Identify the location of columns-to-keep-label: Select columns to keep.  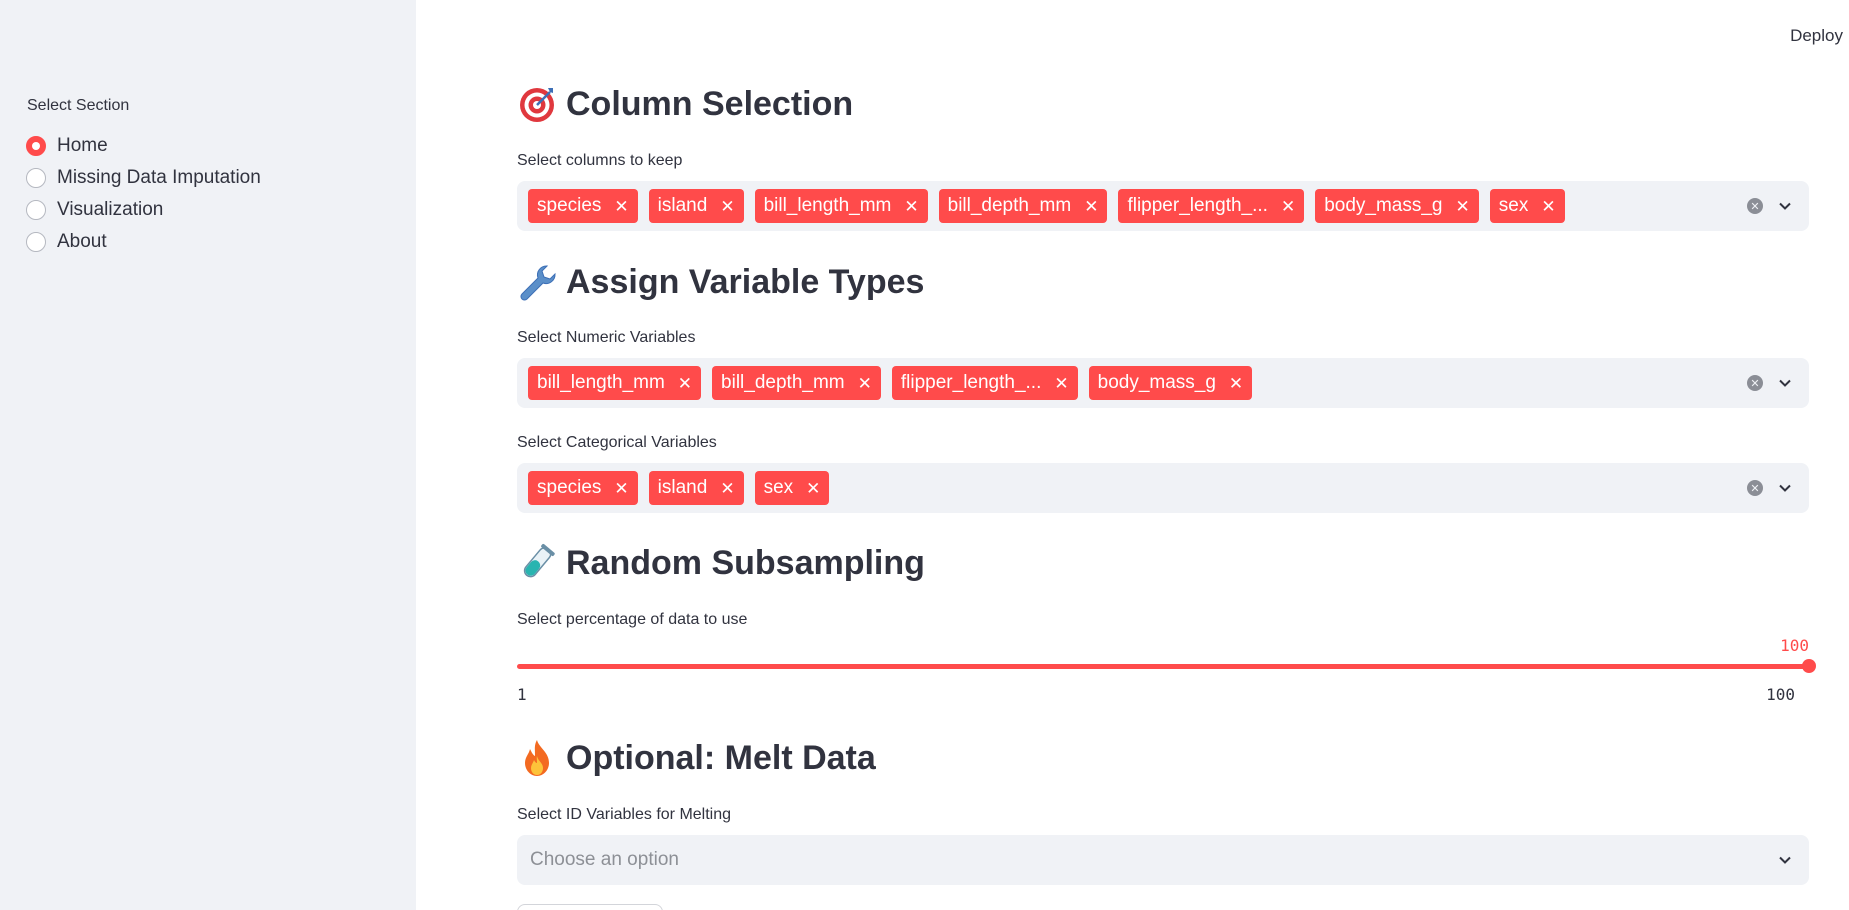
(600, 160).